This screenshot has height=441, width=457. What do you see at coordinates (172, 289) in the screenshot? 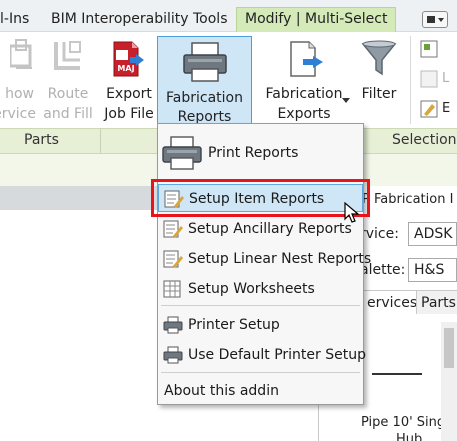
I see `worksheet-icon` at bounding box center [172, 289].